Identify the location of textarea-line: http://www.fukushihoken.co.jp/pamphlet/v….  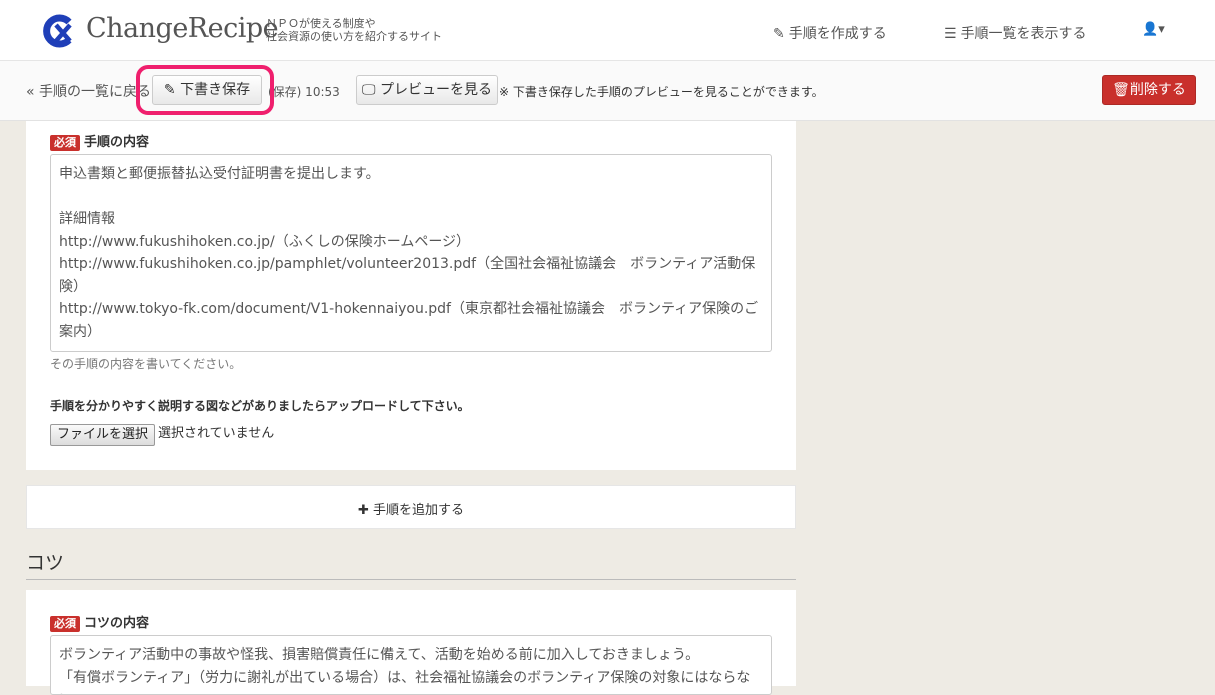
(411, 264).